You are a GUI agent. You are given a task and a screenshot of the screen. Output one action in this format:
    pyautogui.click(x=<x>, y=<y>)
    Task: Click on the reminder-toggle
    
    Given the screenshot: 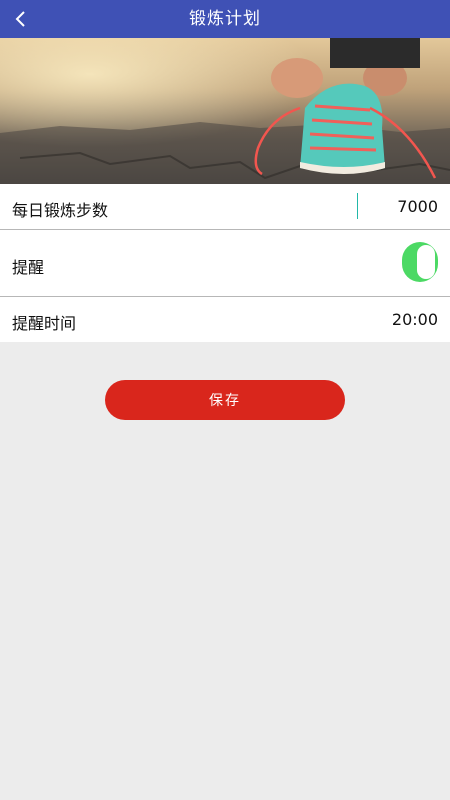 What is the action you would take?
    pyautogui.click(x=420, y=262)
    